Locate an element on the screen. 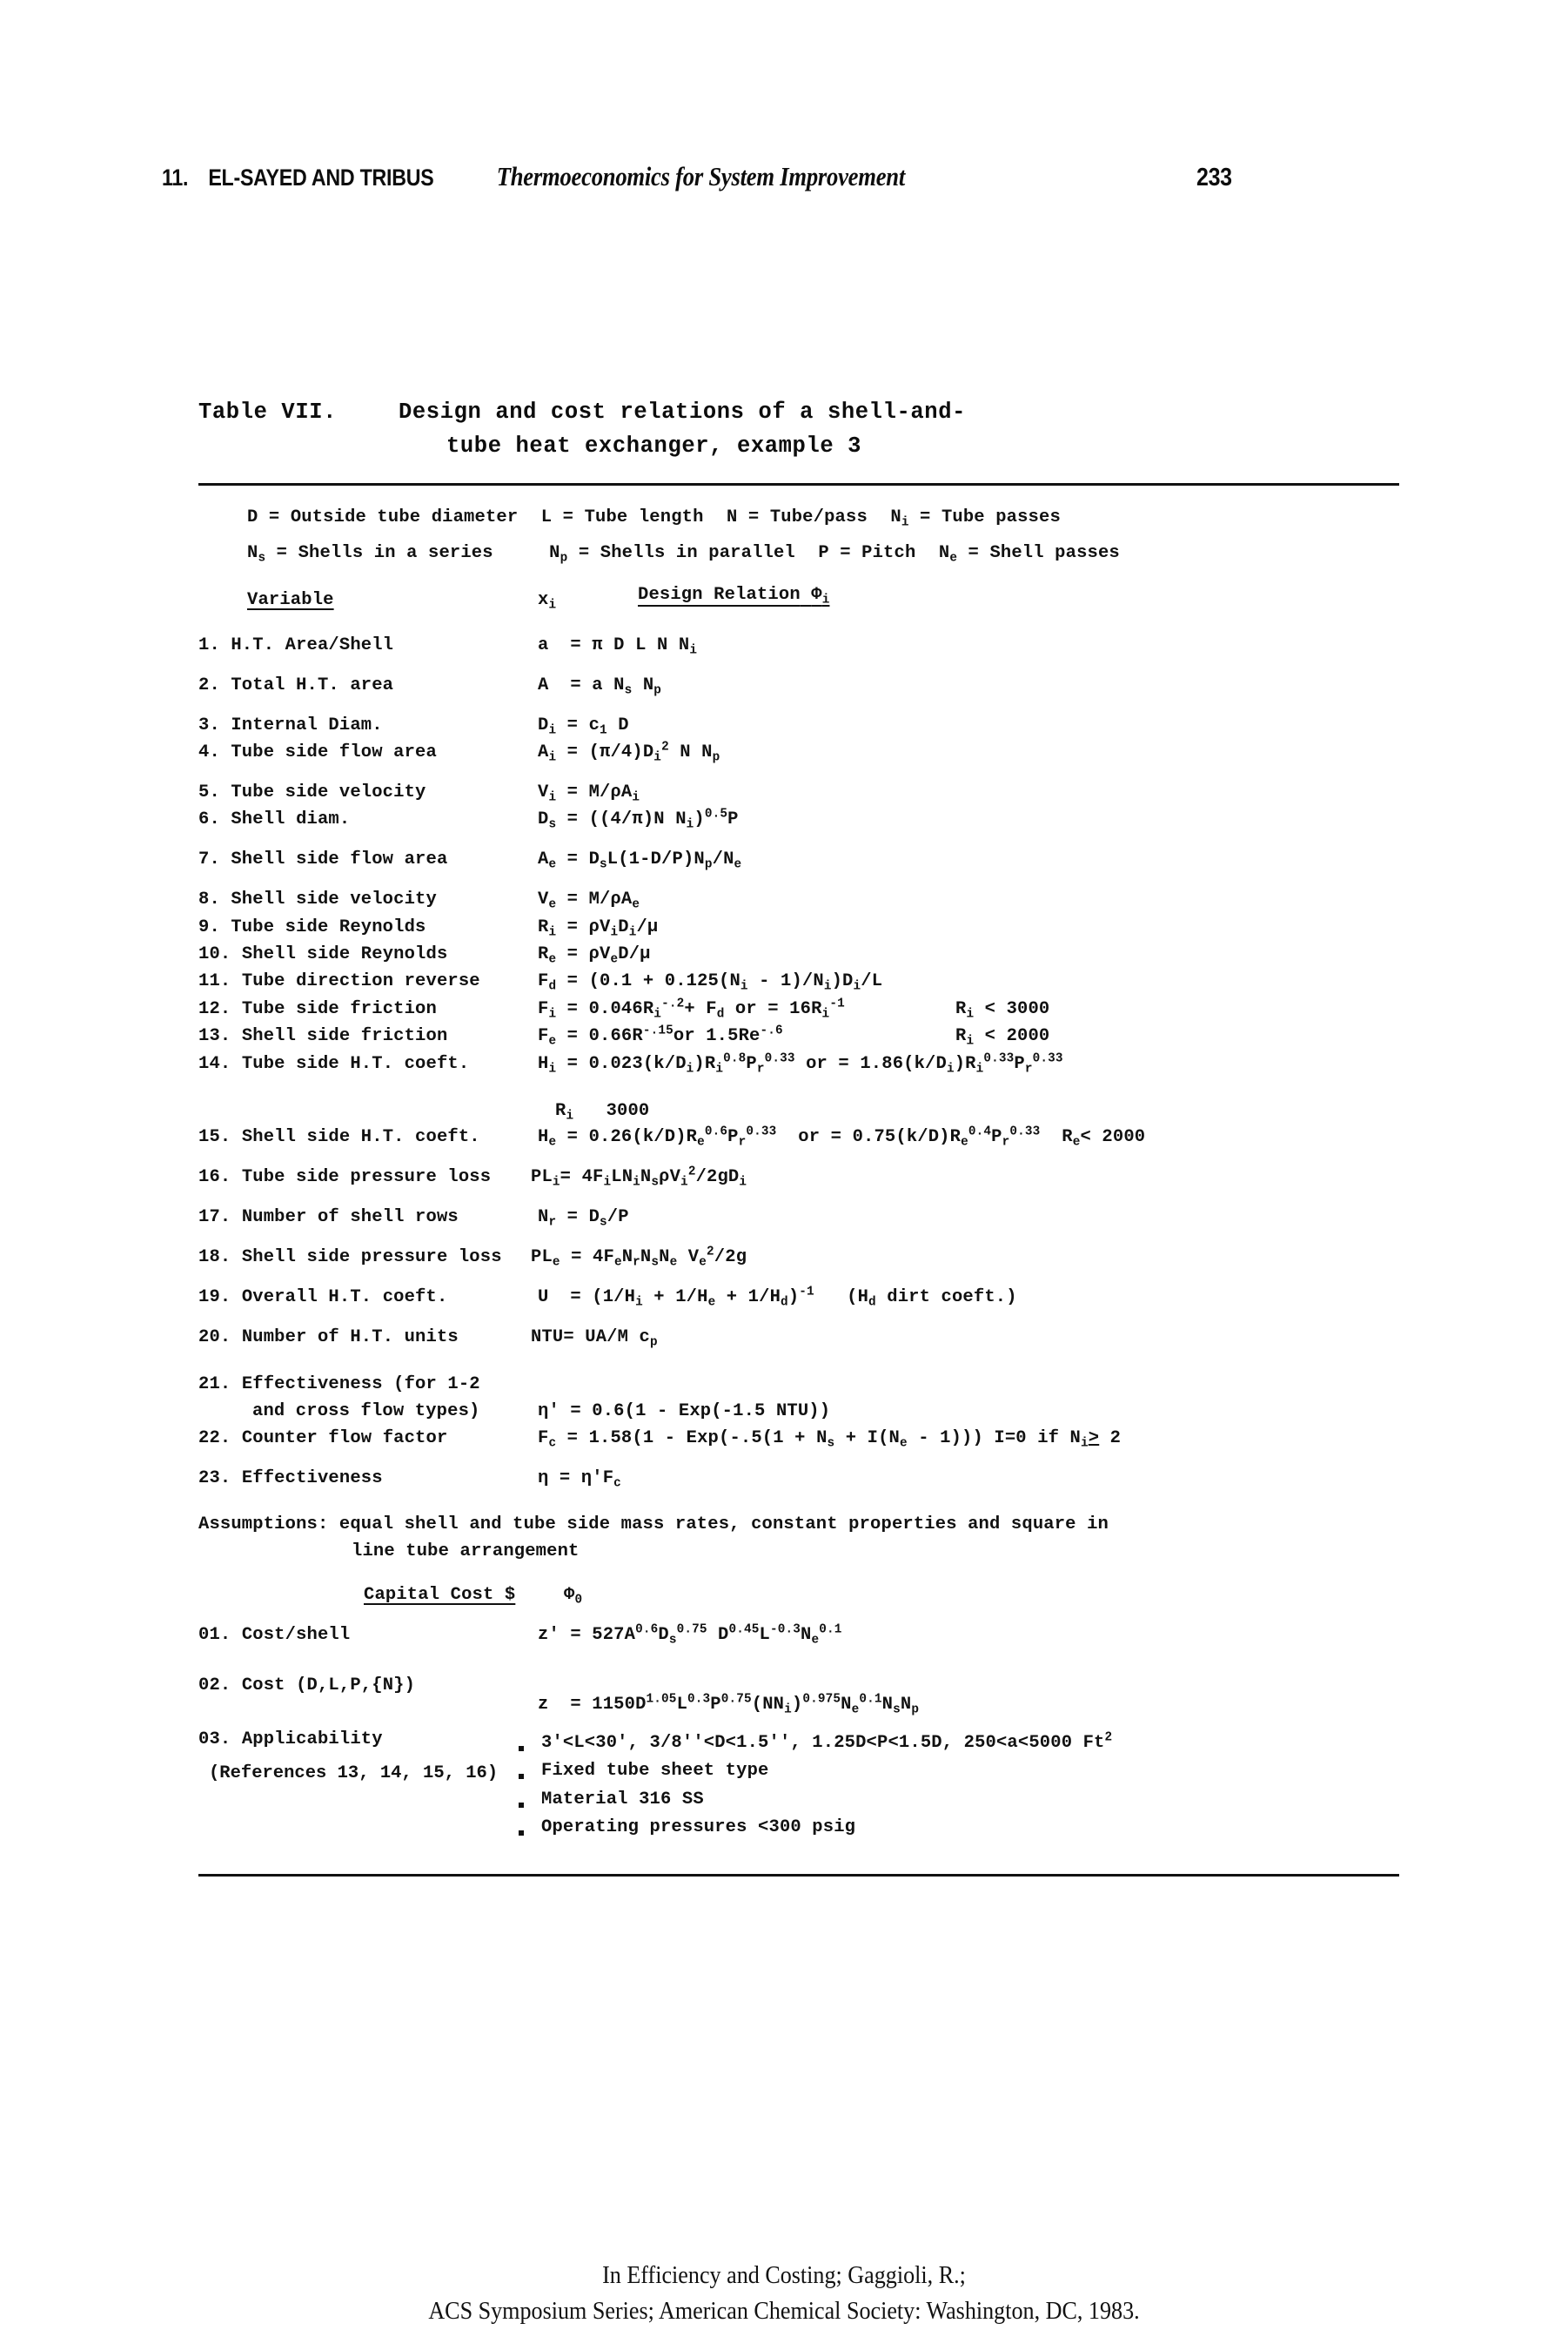 Image resolution: width=1568 pixels, height=2350 pixels. nomen-Np: Np = Shells in parallel is located at coordinates (672, 554).